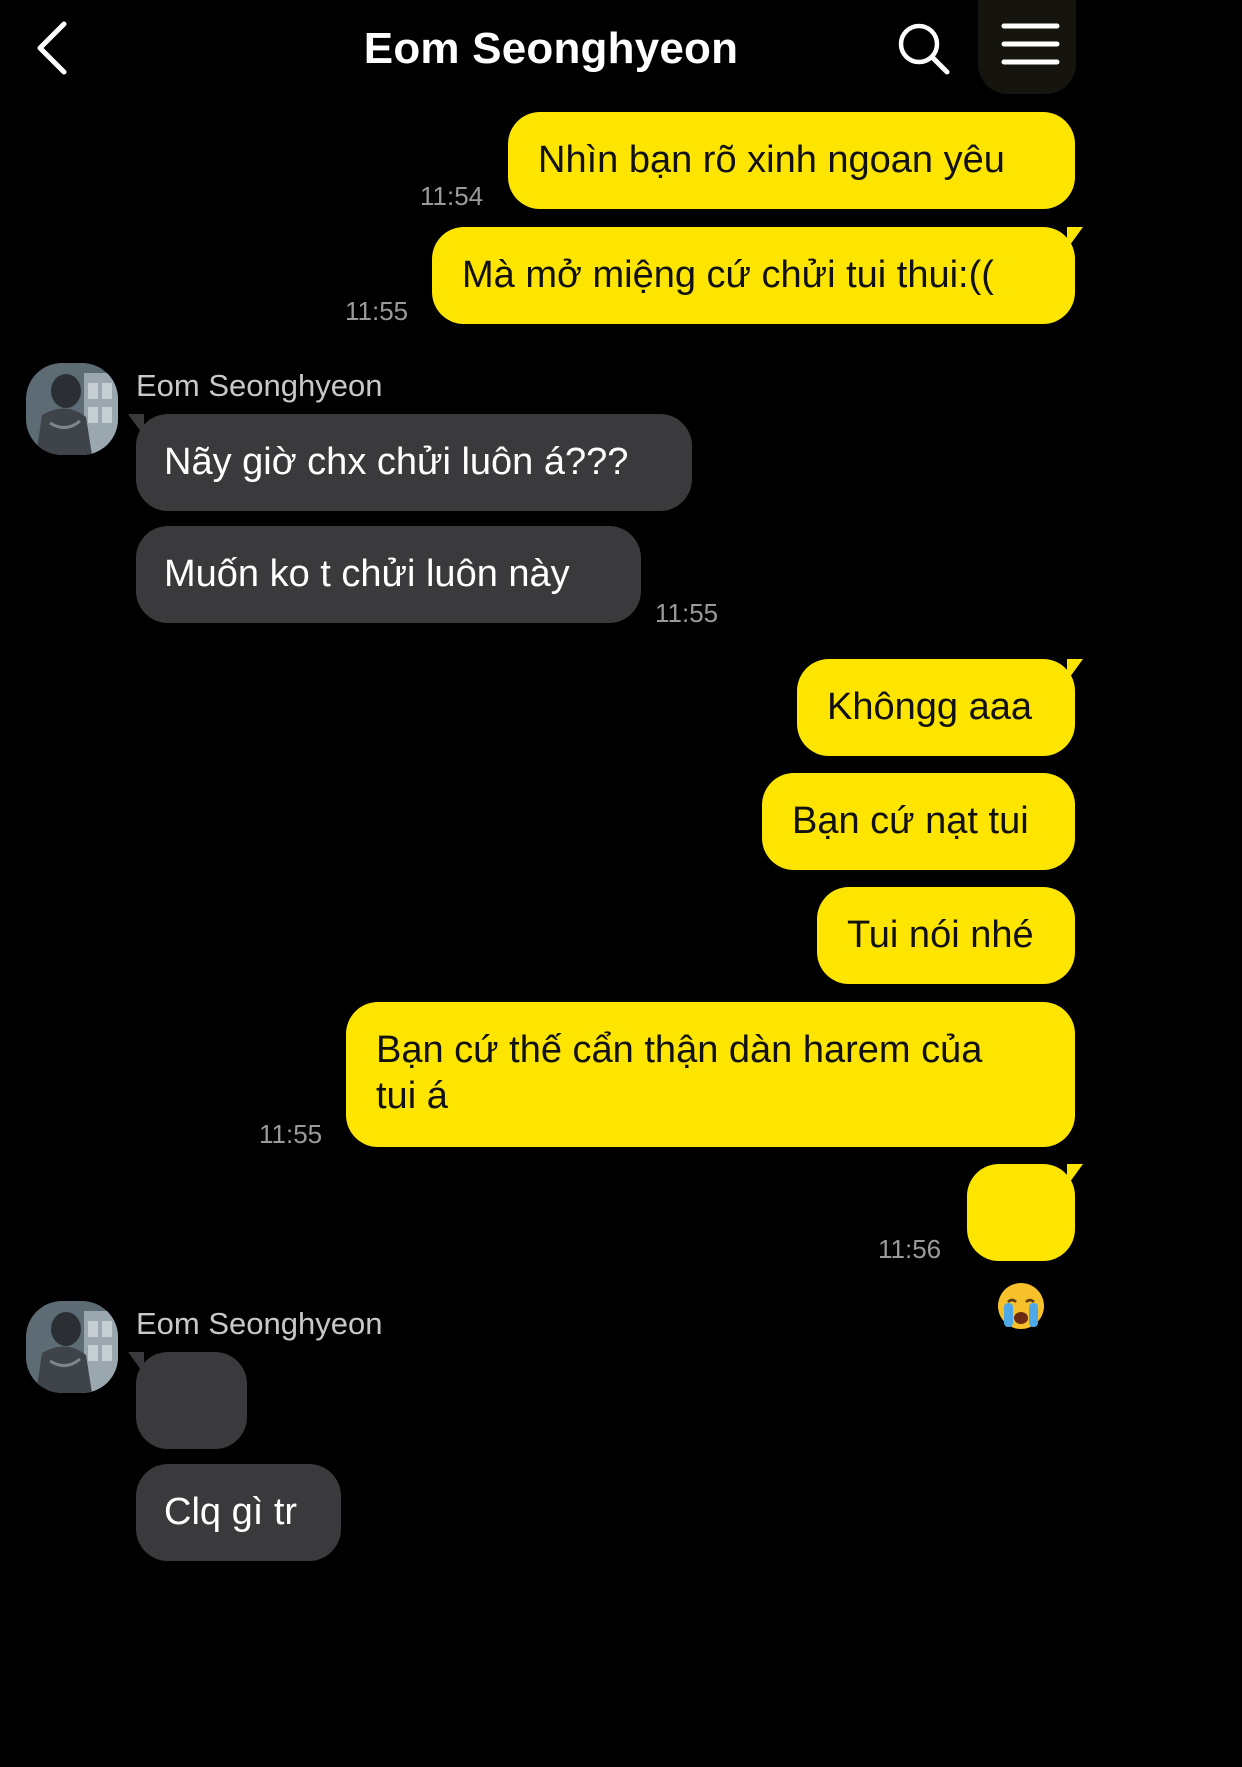 The height and width of the screenshot is (1767, 1242). What do you see at coordinates (388, 574) in the screenshot?
I see `their-message-bubble: Muốn ko t chửi luôn này` at bounding box center [388, 574].